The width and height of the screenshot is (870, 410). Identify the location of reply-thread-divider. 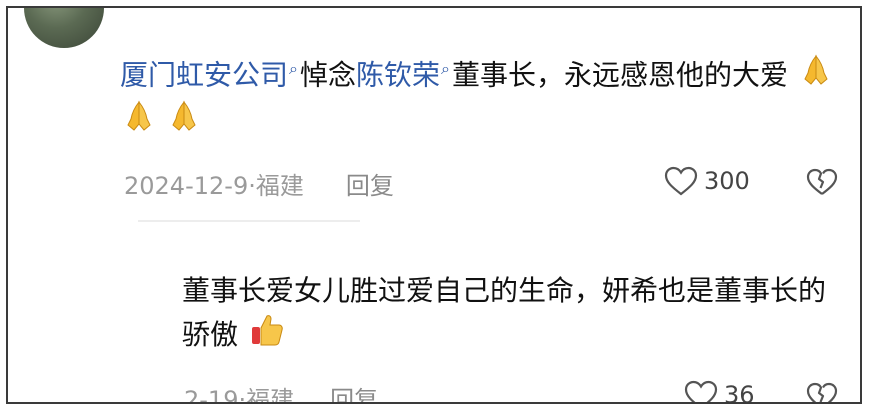
(249, 221).